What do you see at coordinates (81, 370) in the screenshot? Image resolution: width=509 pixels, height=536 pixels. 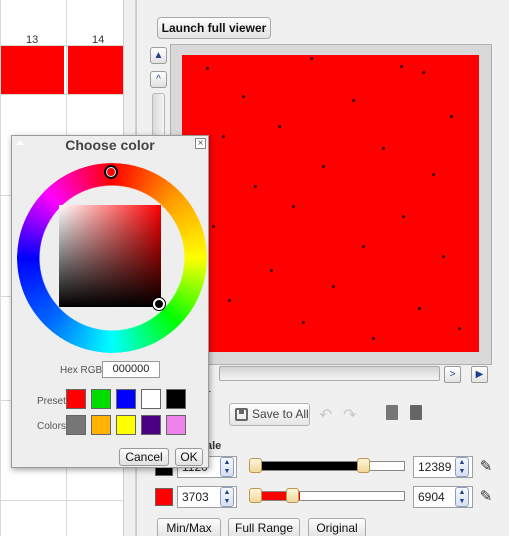 I see `hex-label: Hex RGB` at bounding box center [81, 370].